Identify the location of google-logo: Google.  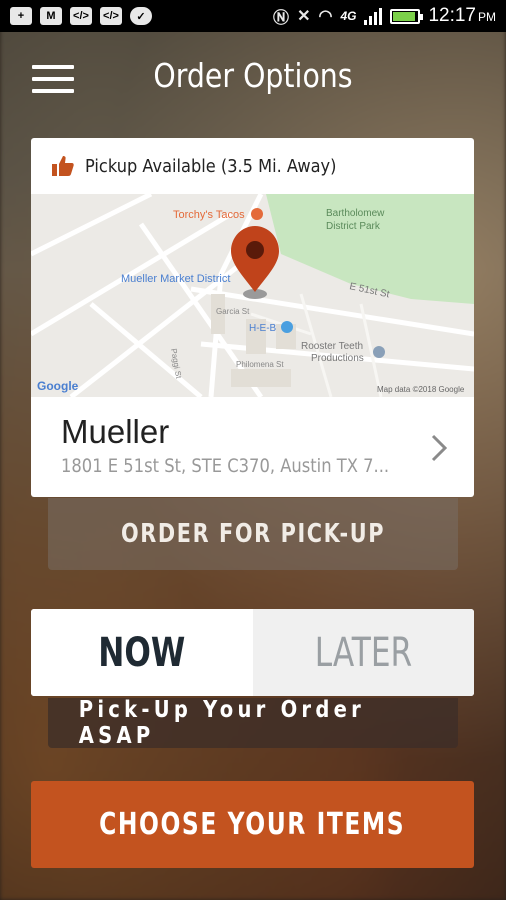
(58, 386).